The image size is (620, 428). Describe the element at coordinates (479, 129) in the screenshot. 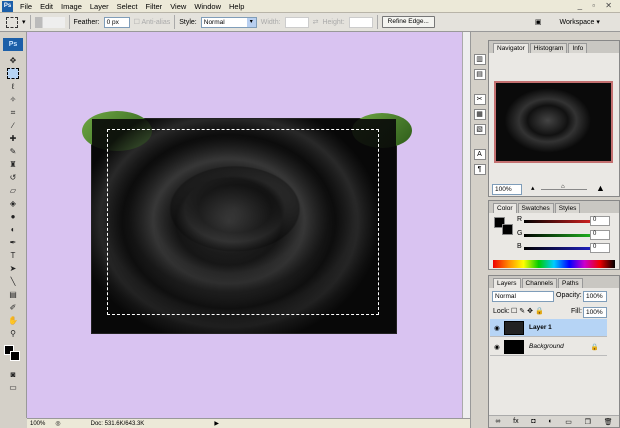

I see `actions-icon: ▧` at that location.